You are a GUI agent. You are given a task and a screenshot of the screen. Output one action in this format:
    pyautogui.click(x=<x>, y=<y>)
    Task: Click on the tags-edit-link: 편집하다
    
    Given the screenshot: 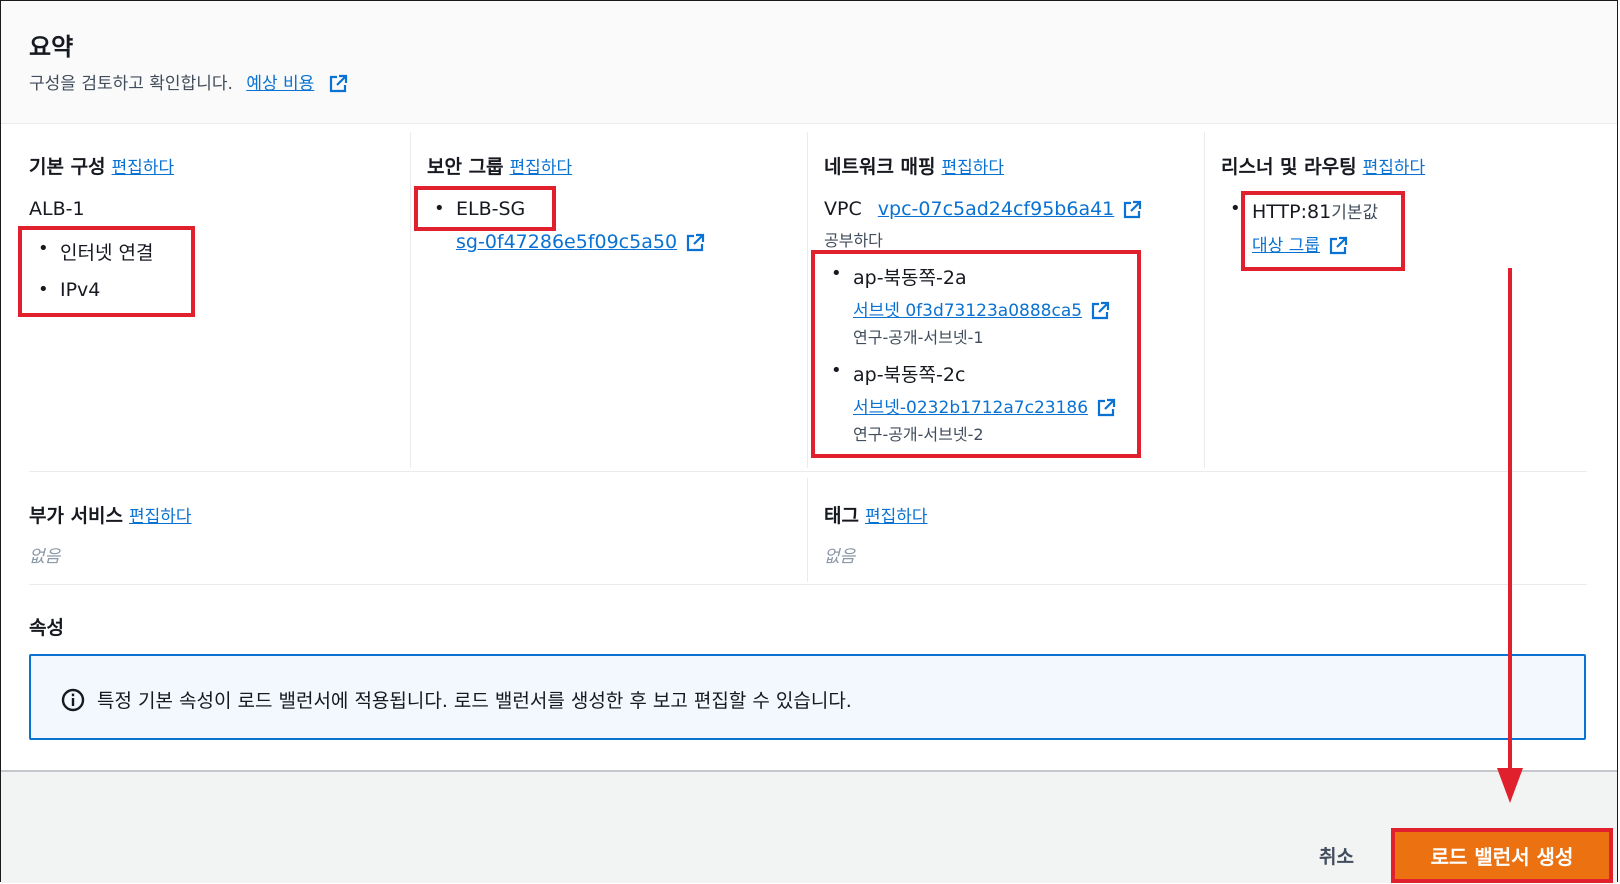 What is the action you would take?
    pyautogui.click(x=896, y=517)
    